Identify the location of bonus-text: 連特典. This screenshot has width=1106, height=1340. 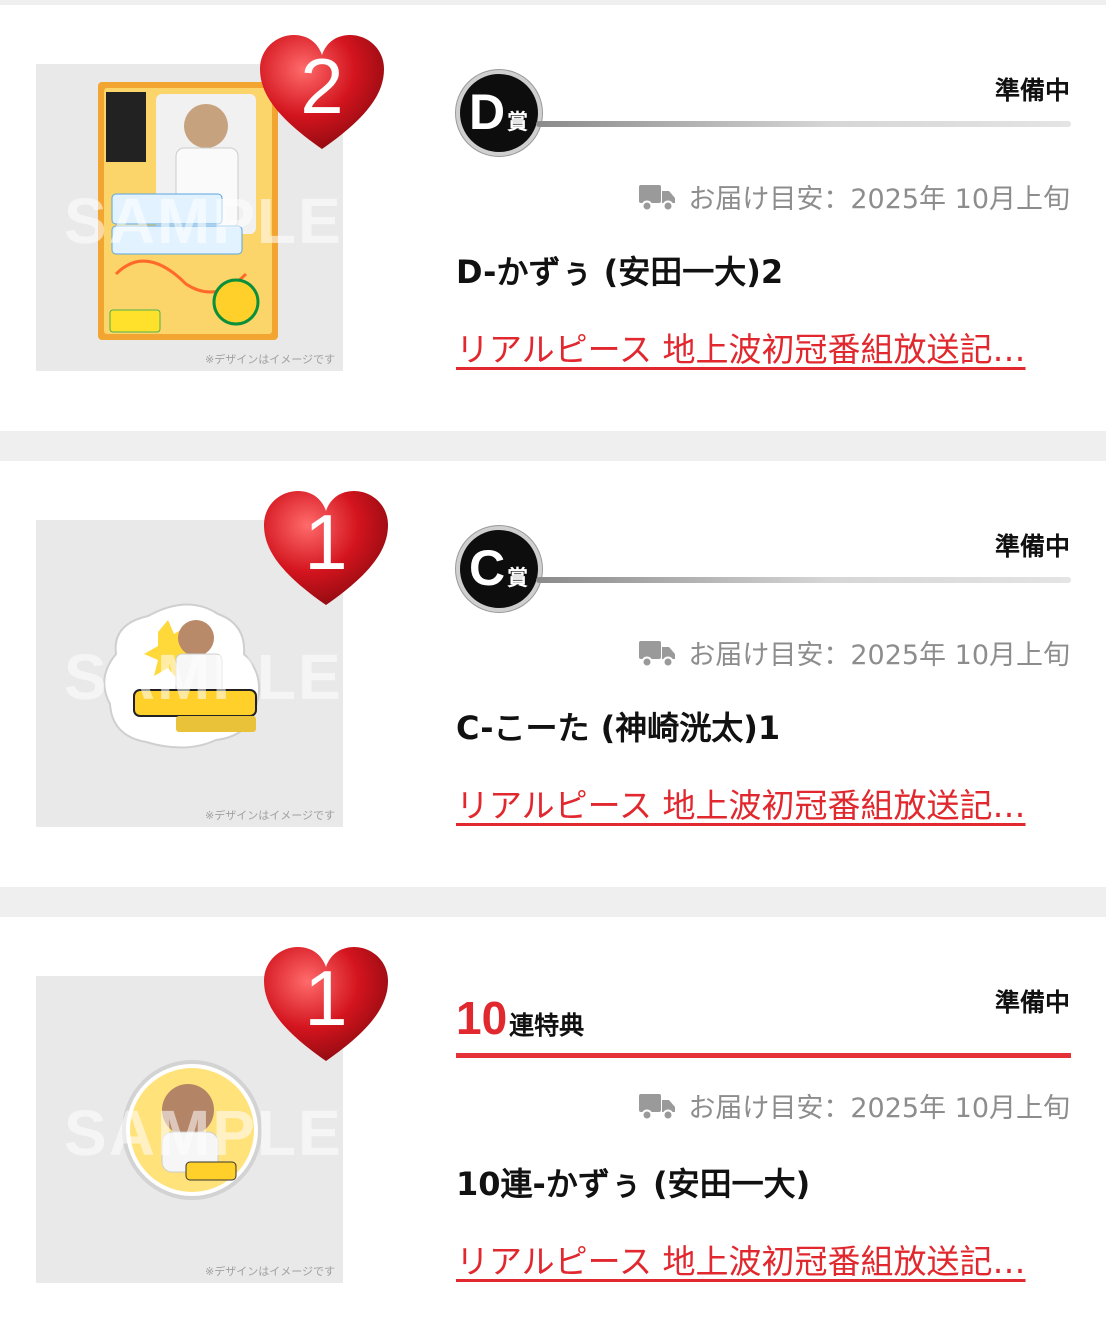
(547, 1025).